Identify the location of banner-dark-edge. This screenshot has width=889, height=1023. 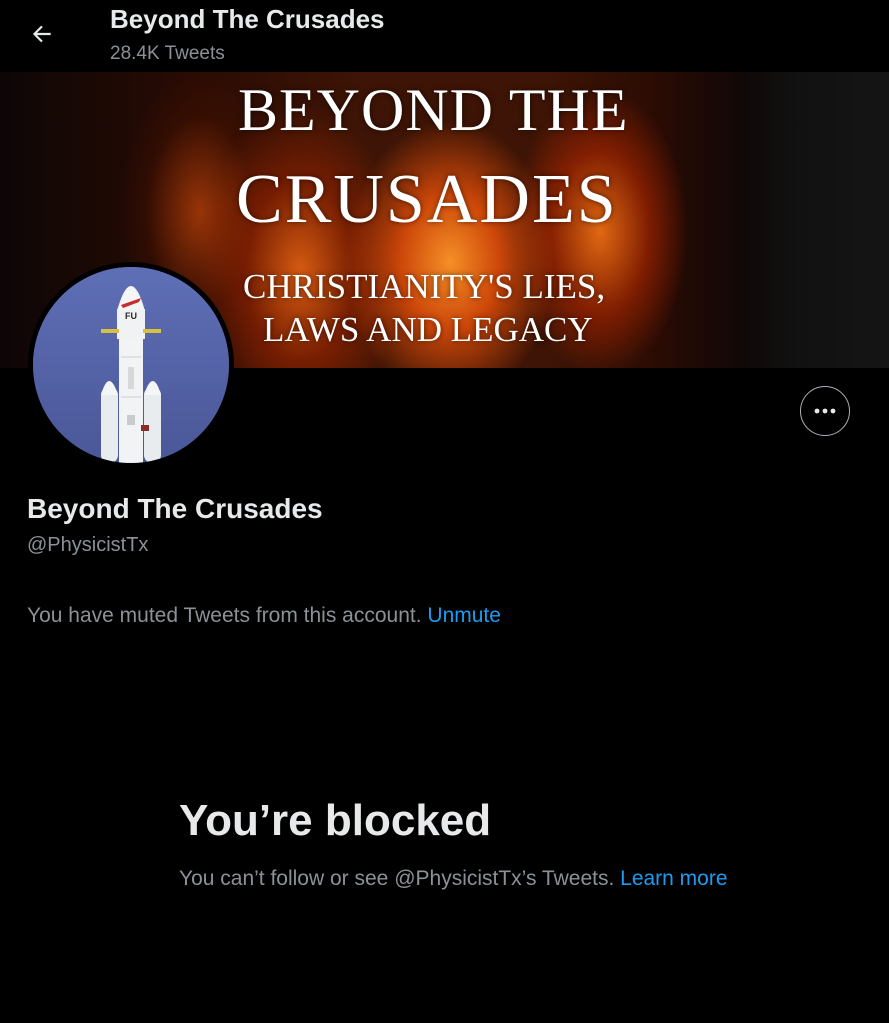
(814, 220).